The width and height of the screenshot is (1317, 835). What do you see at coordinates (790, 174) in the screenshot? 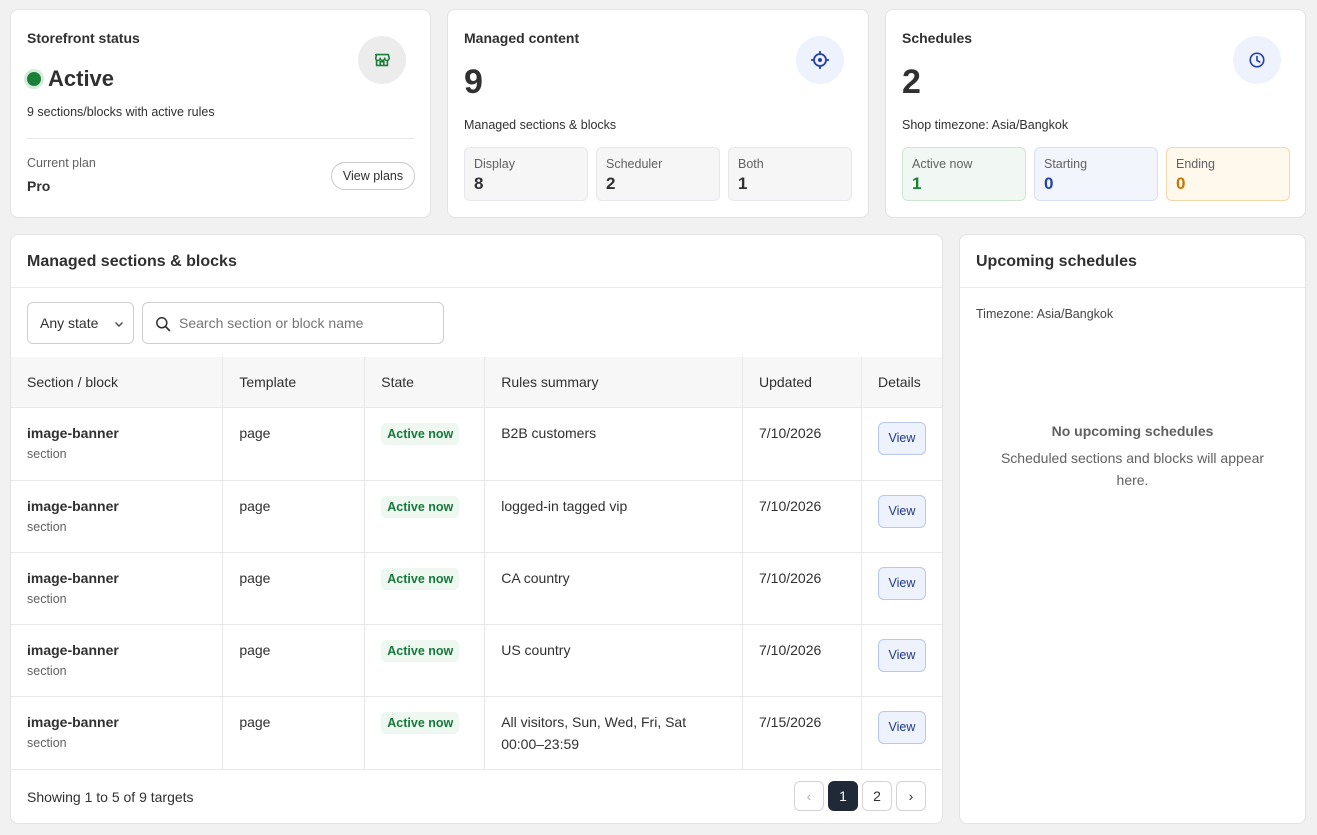
I see `stat-both: Both 1` at bounding box center [790, 174].